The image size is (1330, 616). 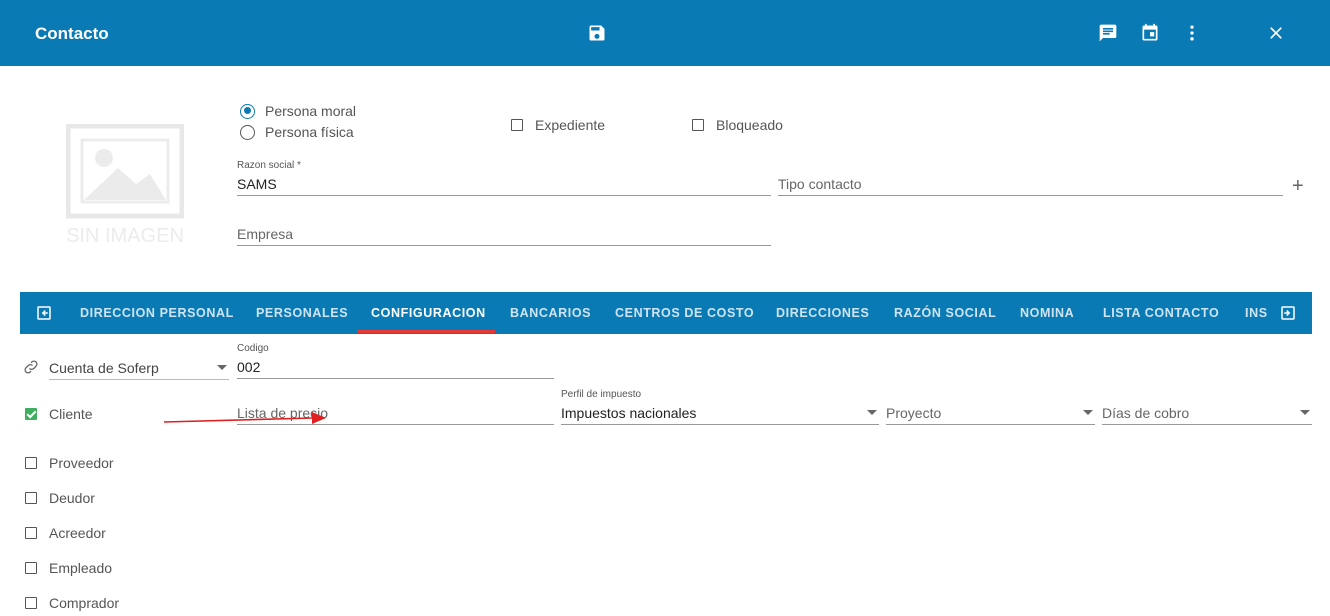 I want to click on select-value: Cuenta de Soferp, so click(x=104, y=368).